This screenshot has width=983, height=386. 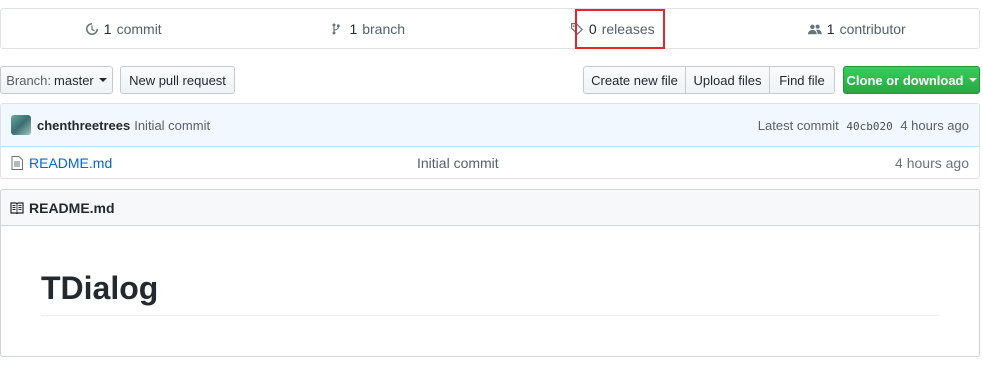 I want to click on commits-count: 1, so click(x=107, y=28).